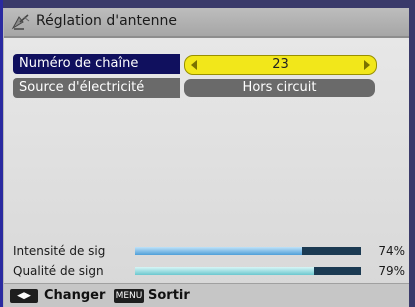 The height and width of the screenshot is (307, 415). Describe the element at coordinates (129, 296) in the screenshot. I see `menu-key-icon: MENU` at that location.